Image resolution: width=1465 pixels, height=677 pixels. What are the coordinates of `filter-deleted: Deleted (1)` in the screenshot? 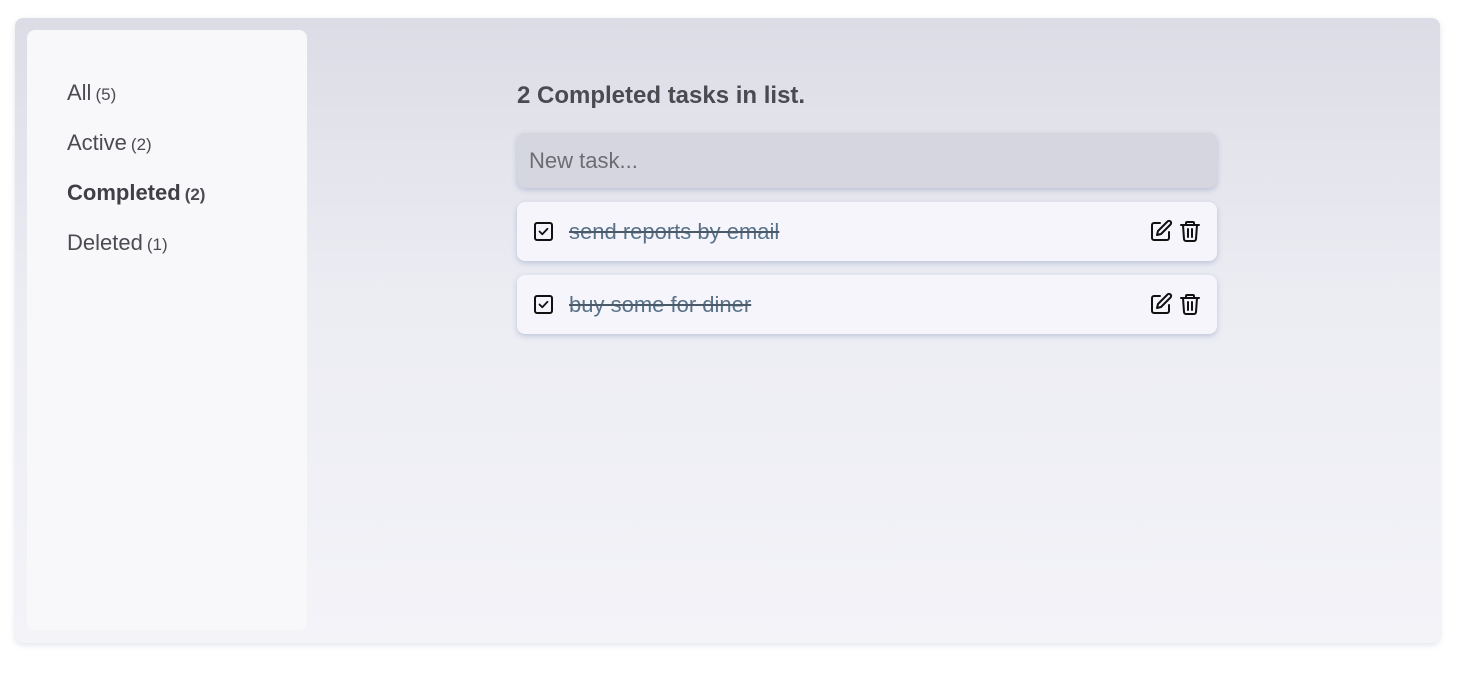 It's located at (187, 253).